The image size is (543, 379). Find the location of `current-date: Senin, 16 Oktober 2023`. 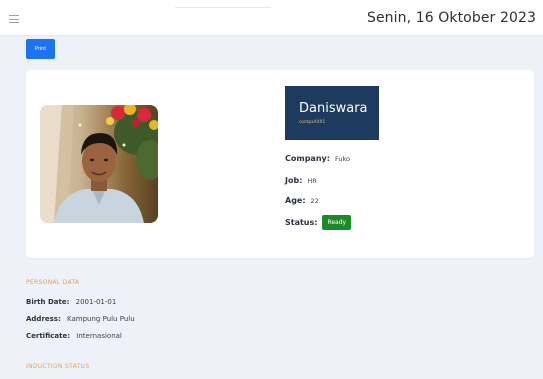

current-date: Senin, 16 Oktober 2023 is located at coordinates (451, 18).